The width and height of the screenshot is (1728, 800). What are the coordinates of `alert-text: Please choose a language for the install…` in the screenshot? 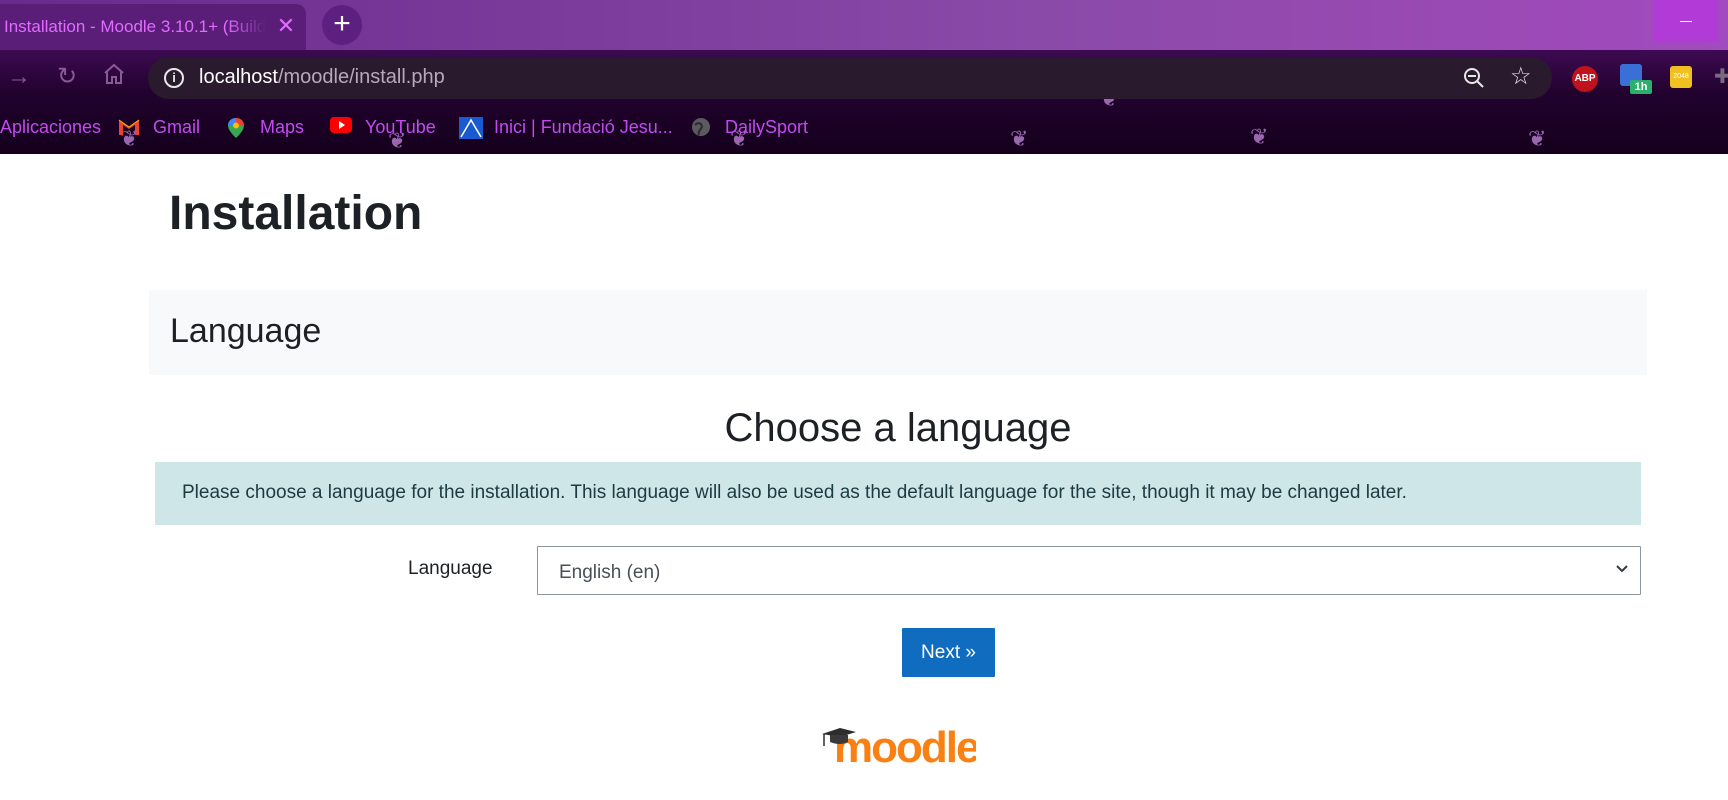 It's located at (794, 492).